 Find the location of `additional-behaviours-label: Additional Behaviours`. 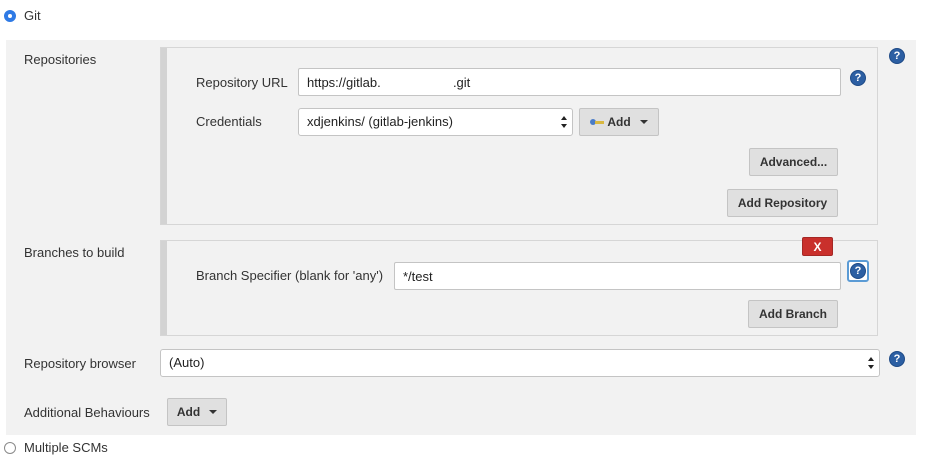

additional-behaviours-label: Additional Behaviours is located at coordinates (87, 412).